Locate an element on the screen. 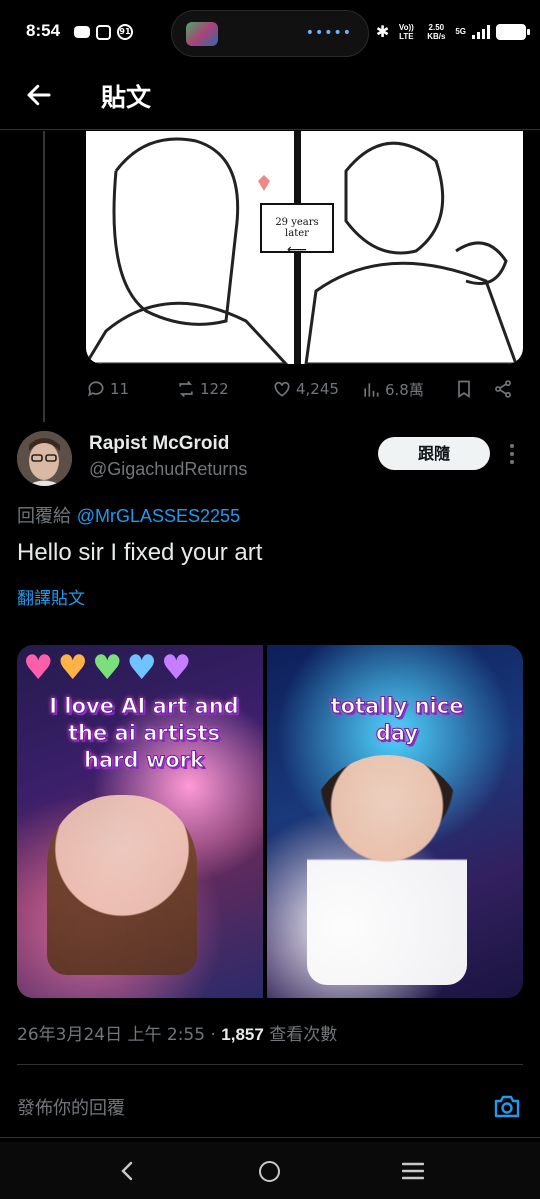 The image size is (540, 1199). status-bar: 8:54 91 ••••• ✱ Vo)) LTE 2.50 KB/s 5G is located at coordinates (270, 33).